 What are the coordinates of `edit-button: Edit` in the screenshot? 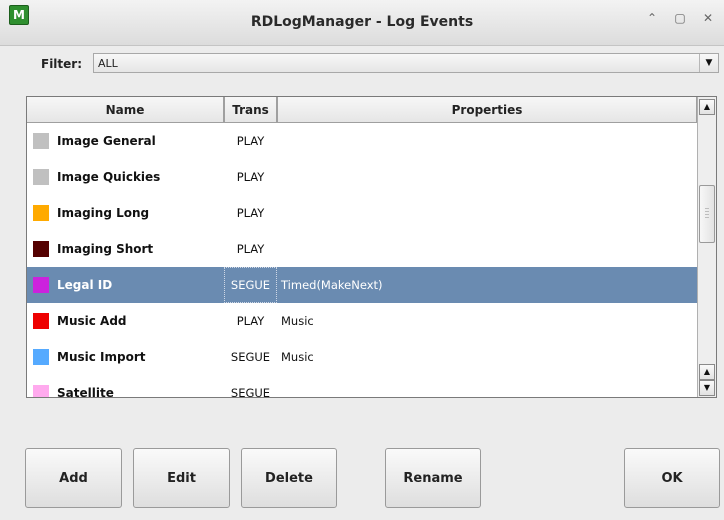 It's located at (181, 478).